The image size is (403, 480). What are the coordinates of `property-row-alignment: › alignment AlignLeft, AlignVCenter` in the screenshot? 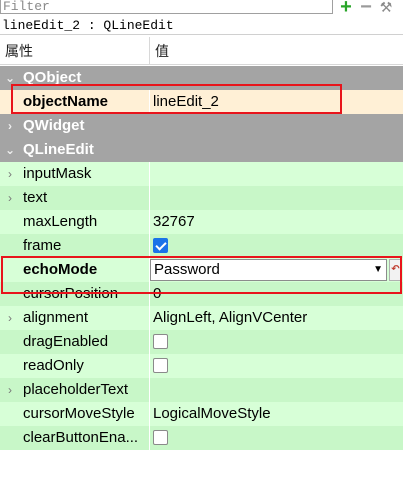 It's located at (201, 318).